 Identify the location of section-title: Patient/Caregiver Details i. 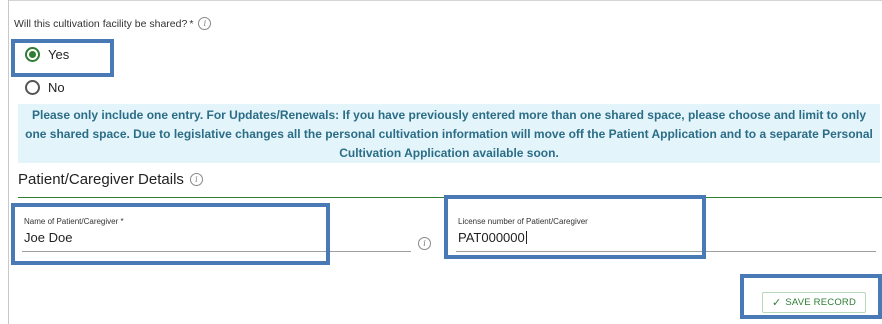
(110, 179).